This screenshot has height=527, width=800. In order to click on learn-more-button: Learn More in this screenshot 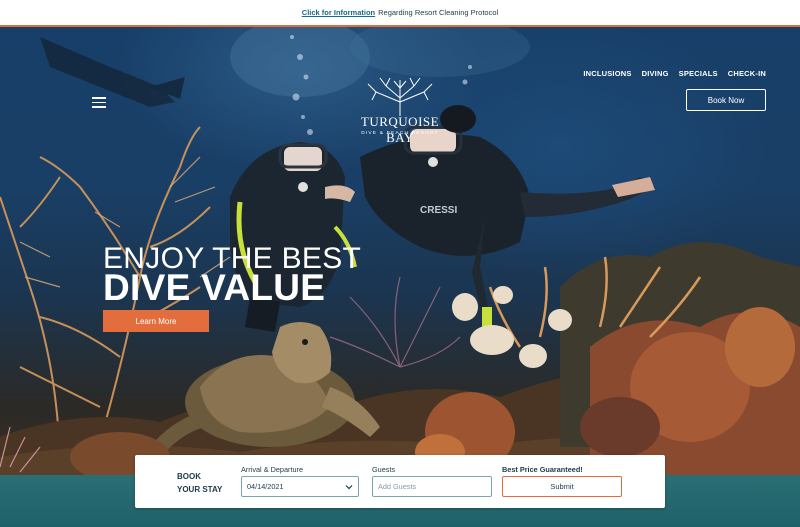, I will do `click(156, 321)`.